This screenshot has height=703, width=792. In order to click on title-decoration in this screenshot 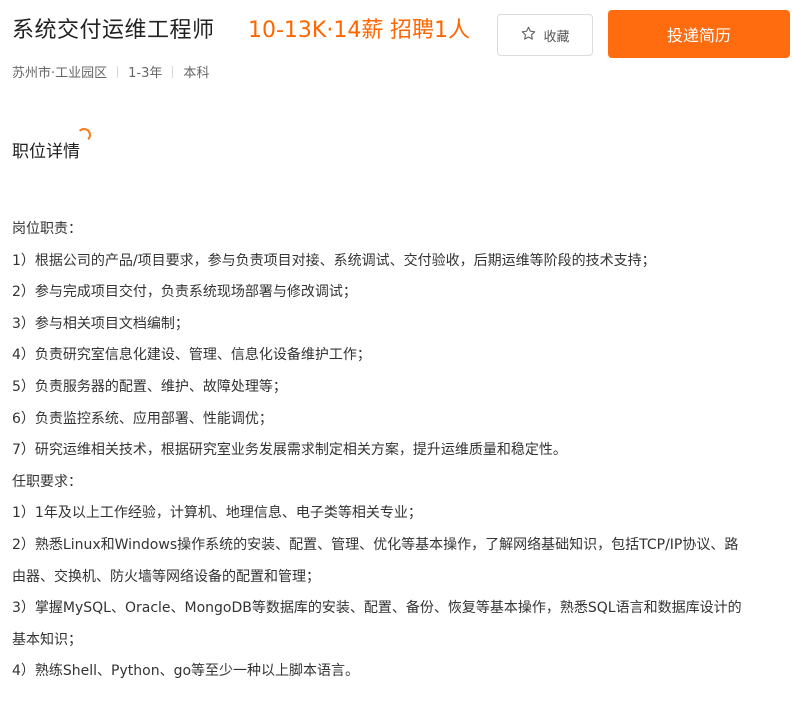, I will do `click(84, 135)`.